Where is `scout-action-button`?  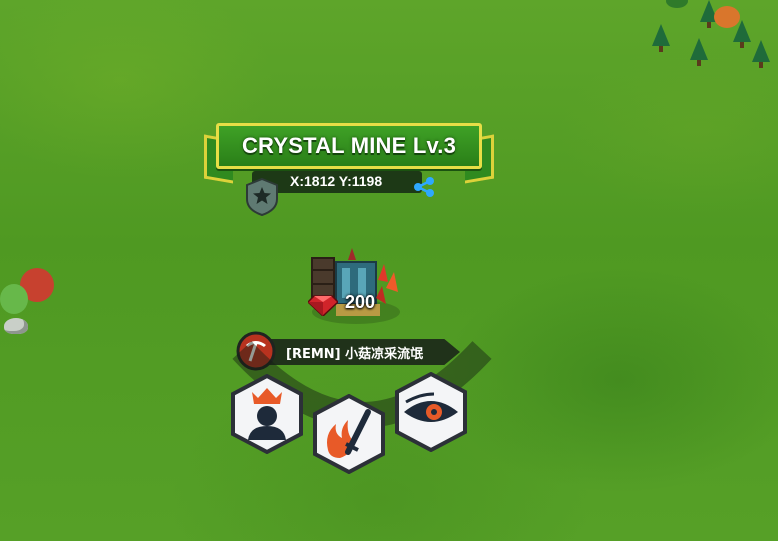 scout-action-button is located at coordinates (431, 412).